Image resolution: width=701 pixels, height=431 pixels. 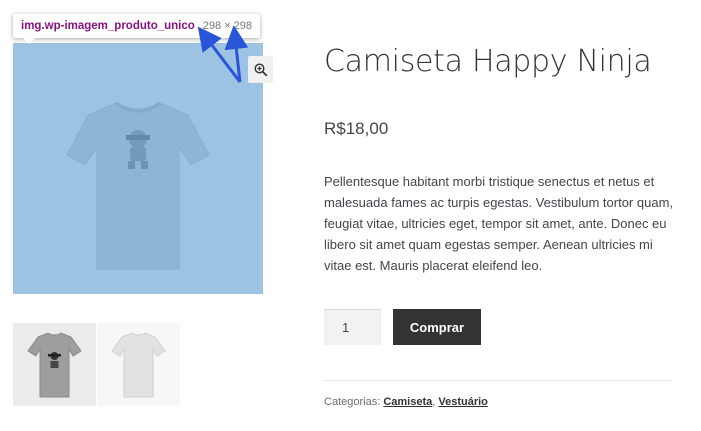 What do you see at coordinates (352, 402) in the screenshot?
I see `categories-label: Categorias:` at bounding box center [352, 402].